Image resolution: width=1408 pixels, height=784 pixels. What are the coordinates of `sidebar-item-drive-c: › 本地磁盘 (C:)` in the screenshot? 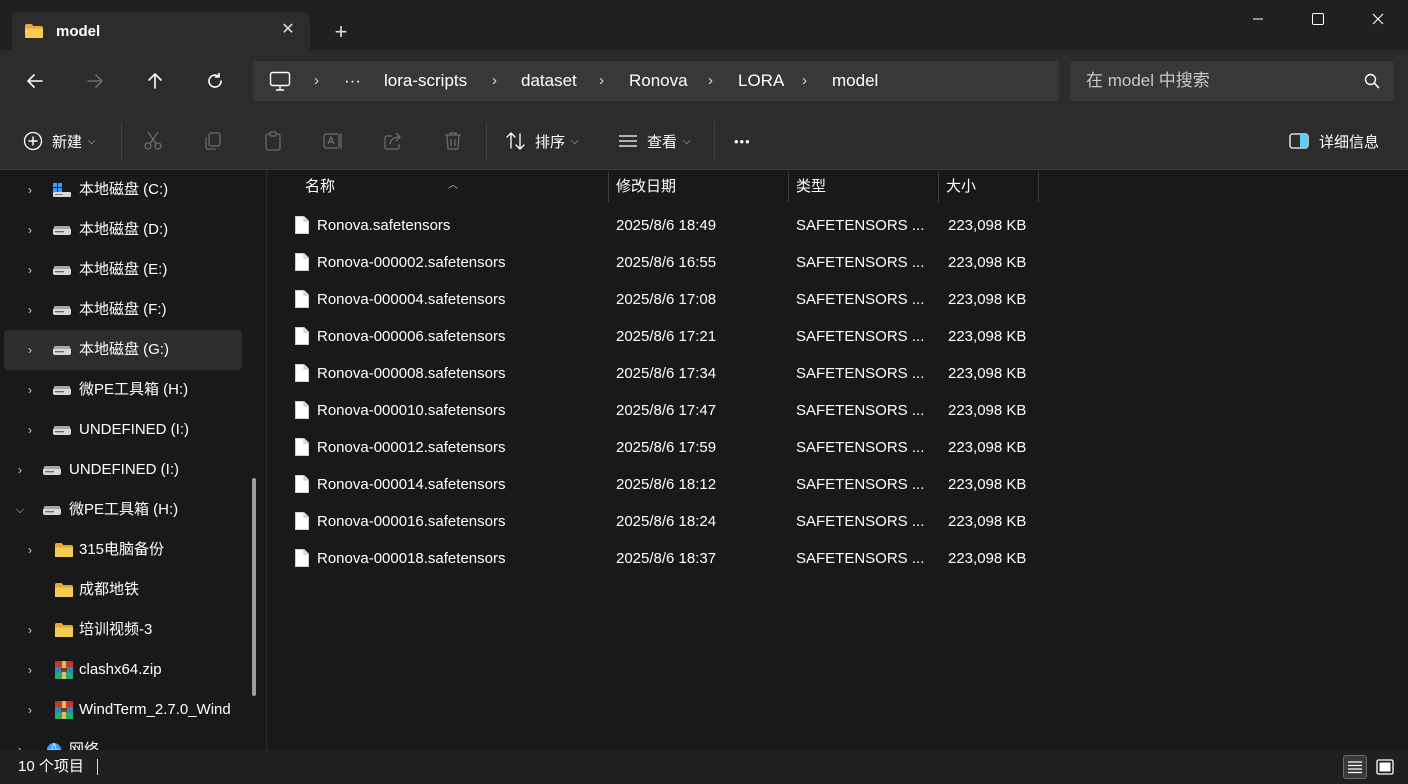 It's located at (123, 190).